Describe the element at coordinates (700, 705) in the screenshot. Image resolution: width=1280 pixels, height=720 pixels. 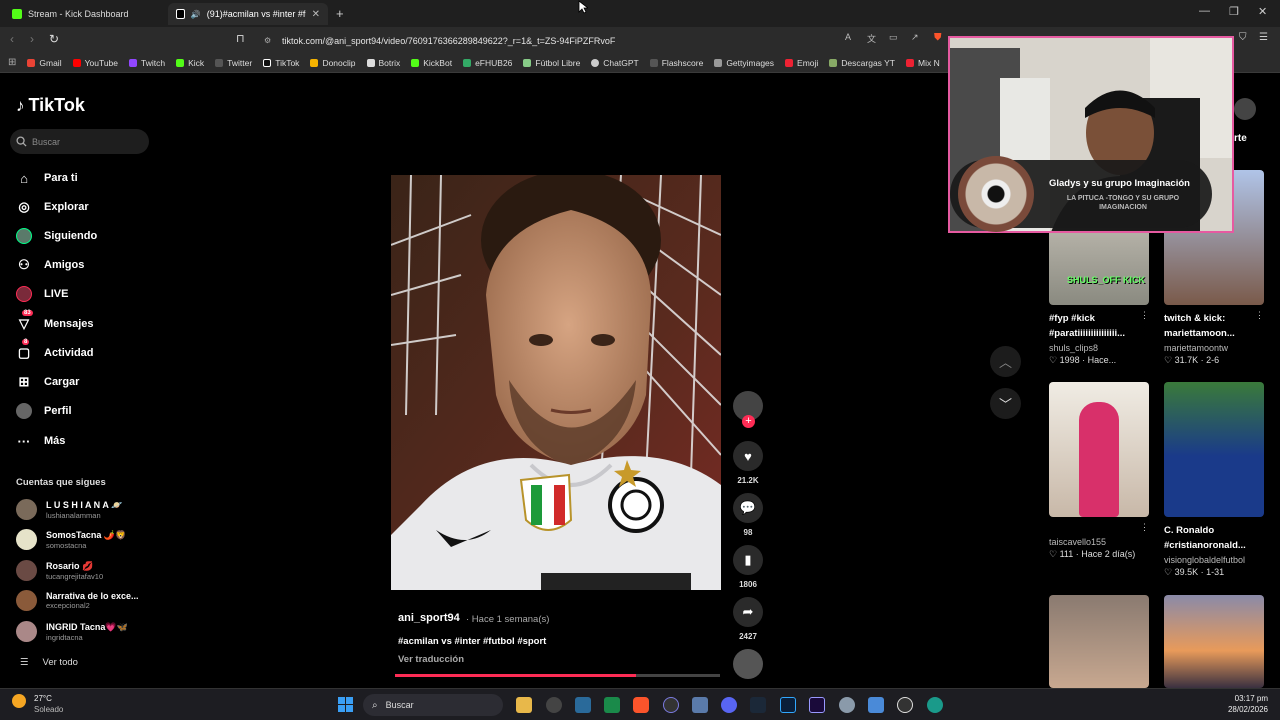
I see `calculator-icon` at that location.